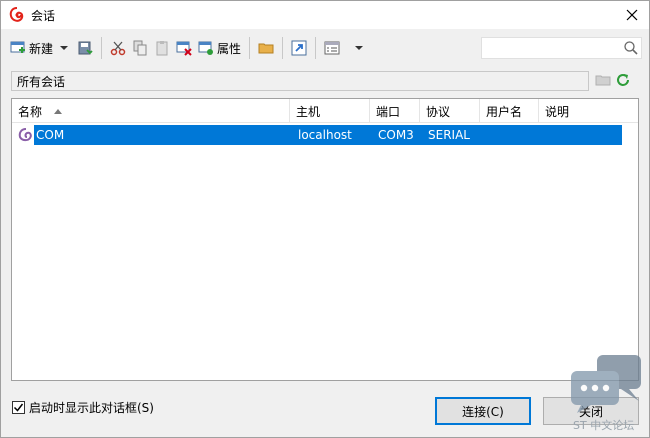 This screenshot has width=650, height=438. I want to click on search-input, so click(561, 48).